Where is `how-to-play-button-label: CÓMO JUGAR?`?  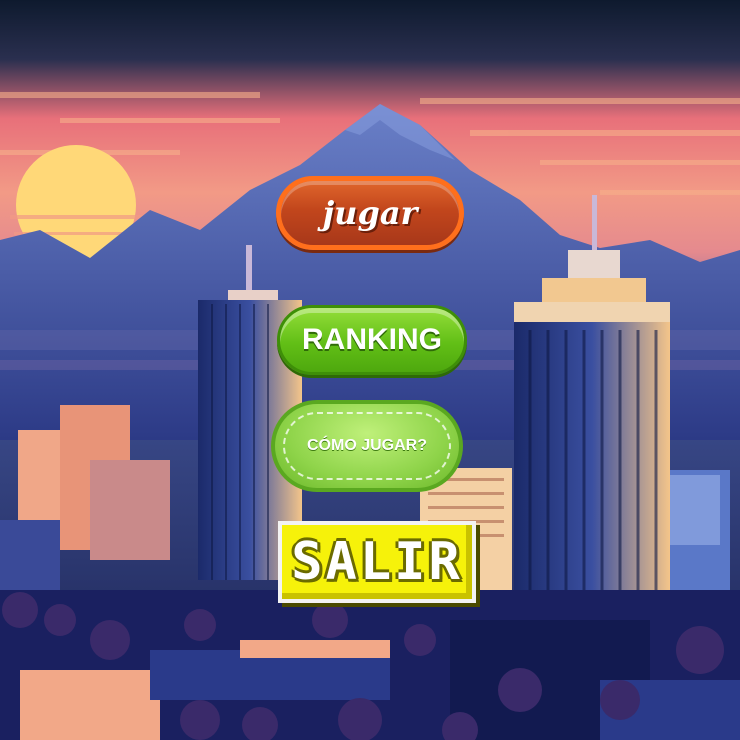 how-to-play-button-label: CÓMO JUGAR? is located at coordinates (367, 445).